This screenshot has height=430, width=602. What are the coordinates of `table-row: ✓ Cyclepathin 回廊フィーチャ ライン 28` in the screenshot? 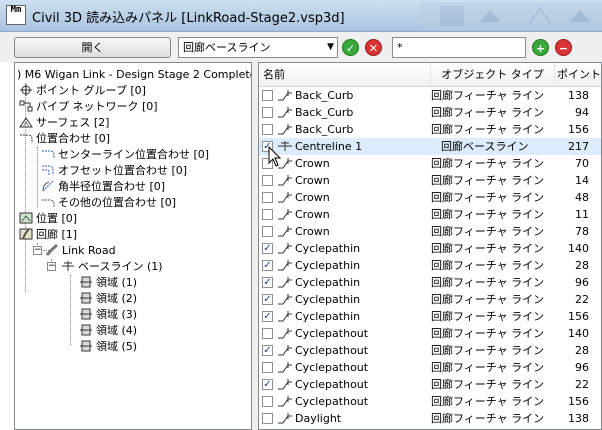 It's located at (430, 265).